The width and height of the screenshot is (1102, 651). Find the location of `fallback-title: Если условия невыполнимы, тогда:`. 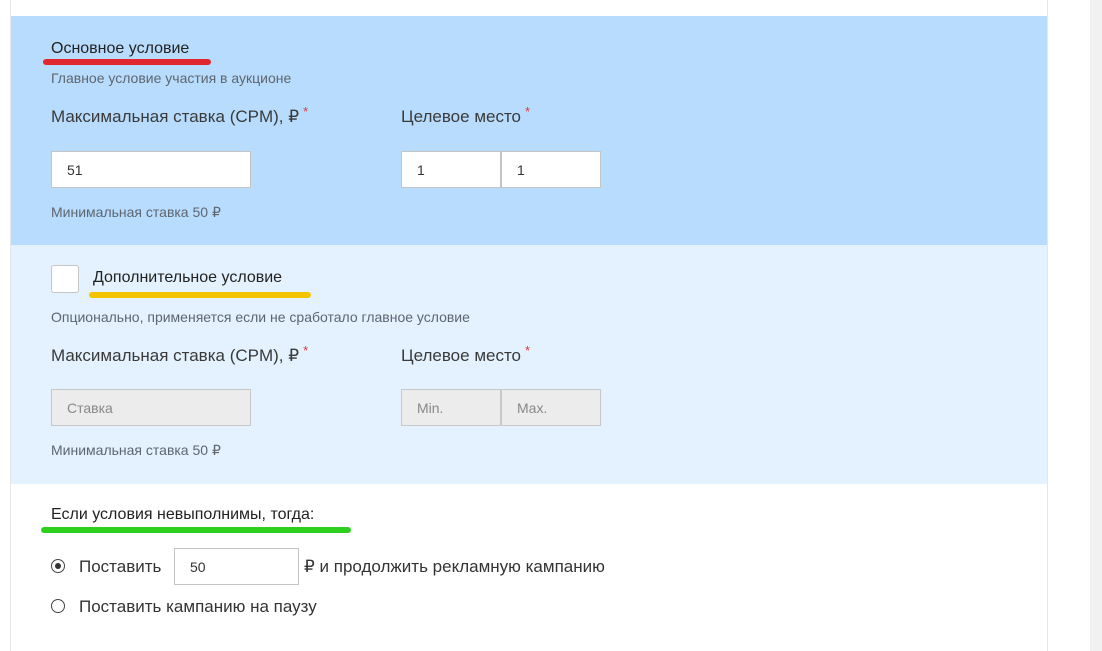

fallback-title: Если условия невыполнимы, тогда: is located at coordinates (183, 514).